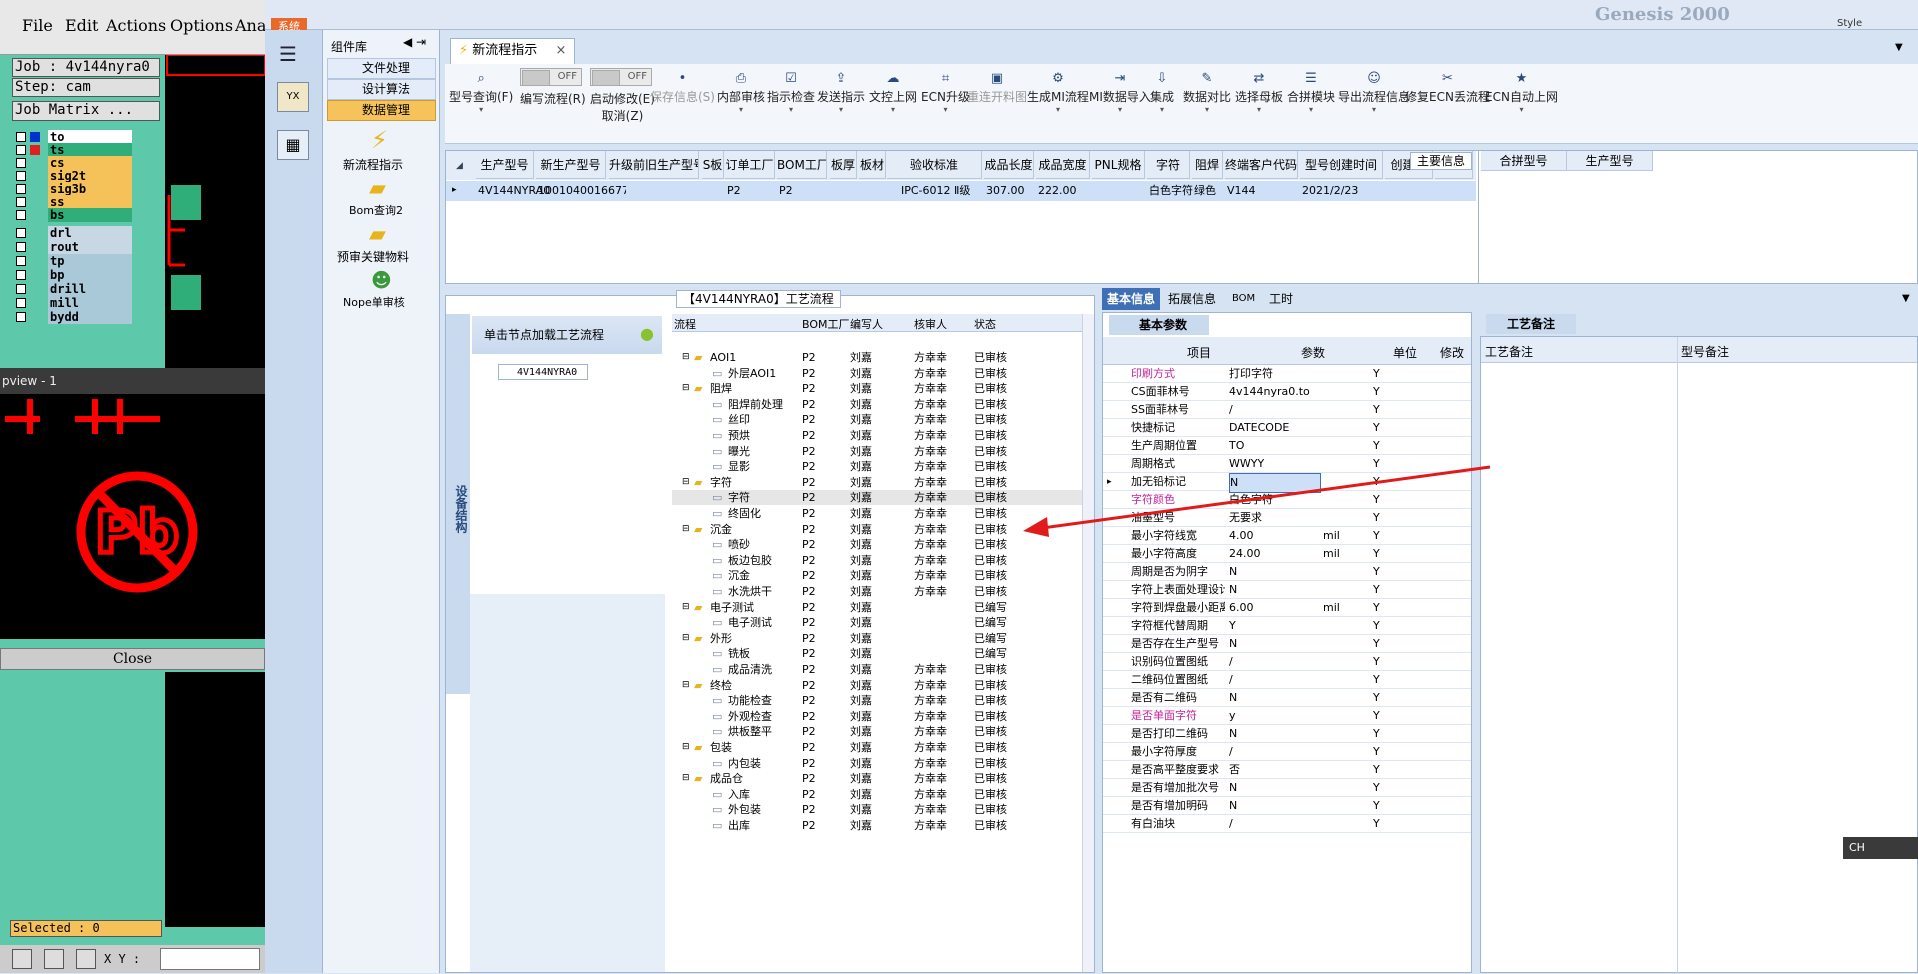 The width and height of the screenshot is (1918, 974). Describe the element at coordinates (877, 700) in the screenshot. I see `tree-row: ▭ 功能检查 P2 刘嘉 方幸幸 已审核` at that location.